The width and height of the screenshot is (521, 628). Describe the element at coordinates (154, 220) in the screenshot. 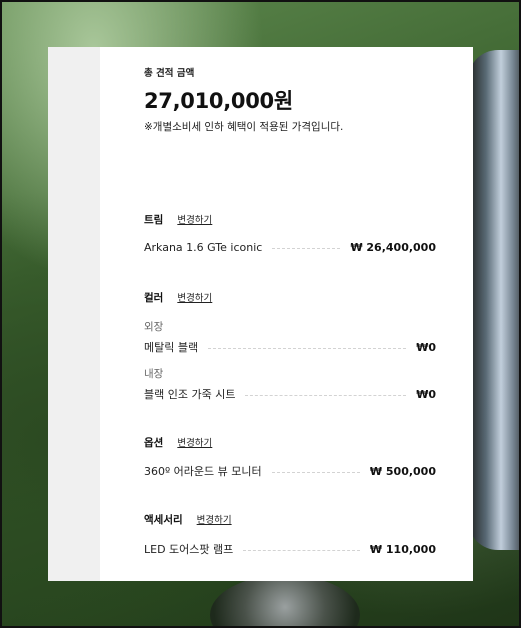

I see `trim-title: 트림` at that location.